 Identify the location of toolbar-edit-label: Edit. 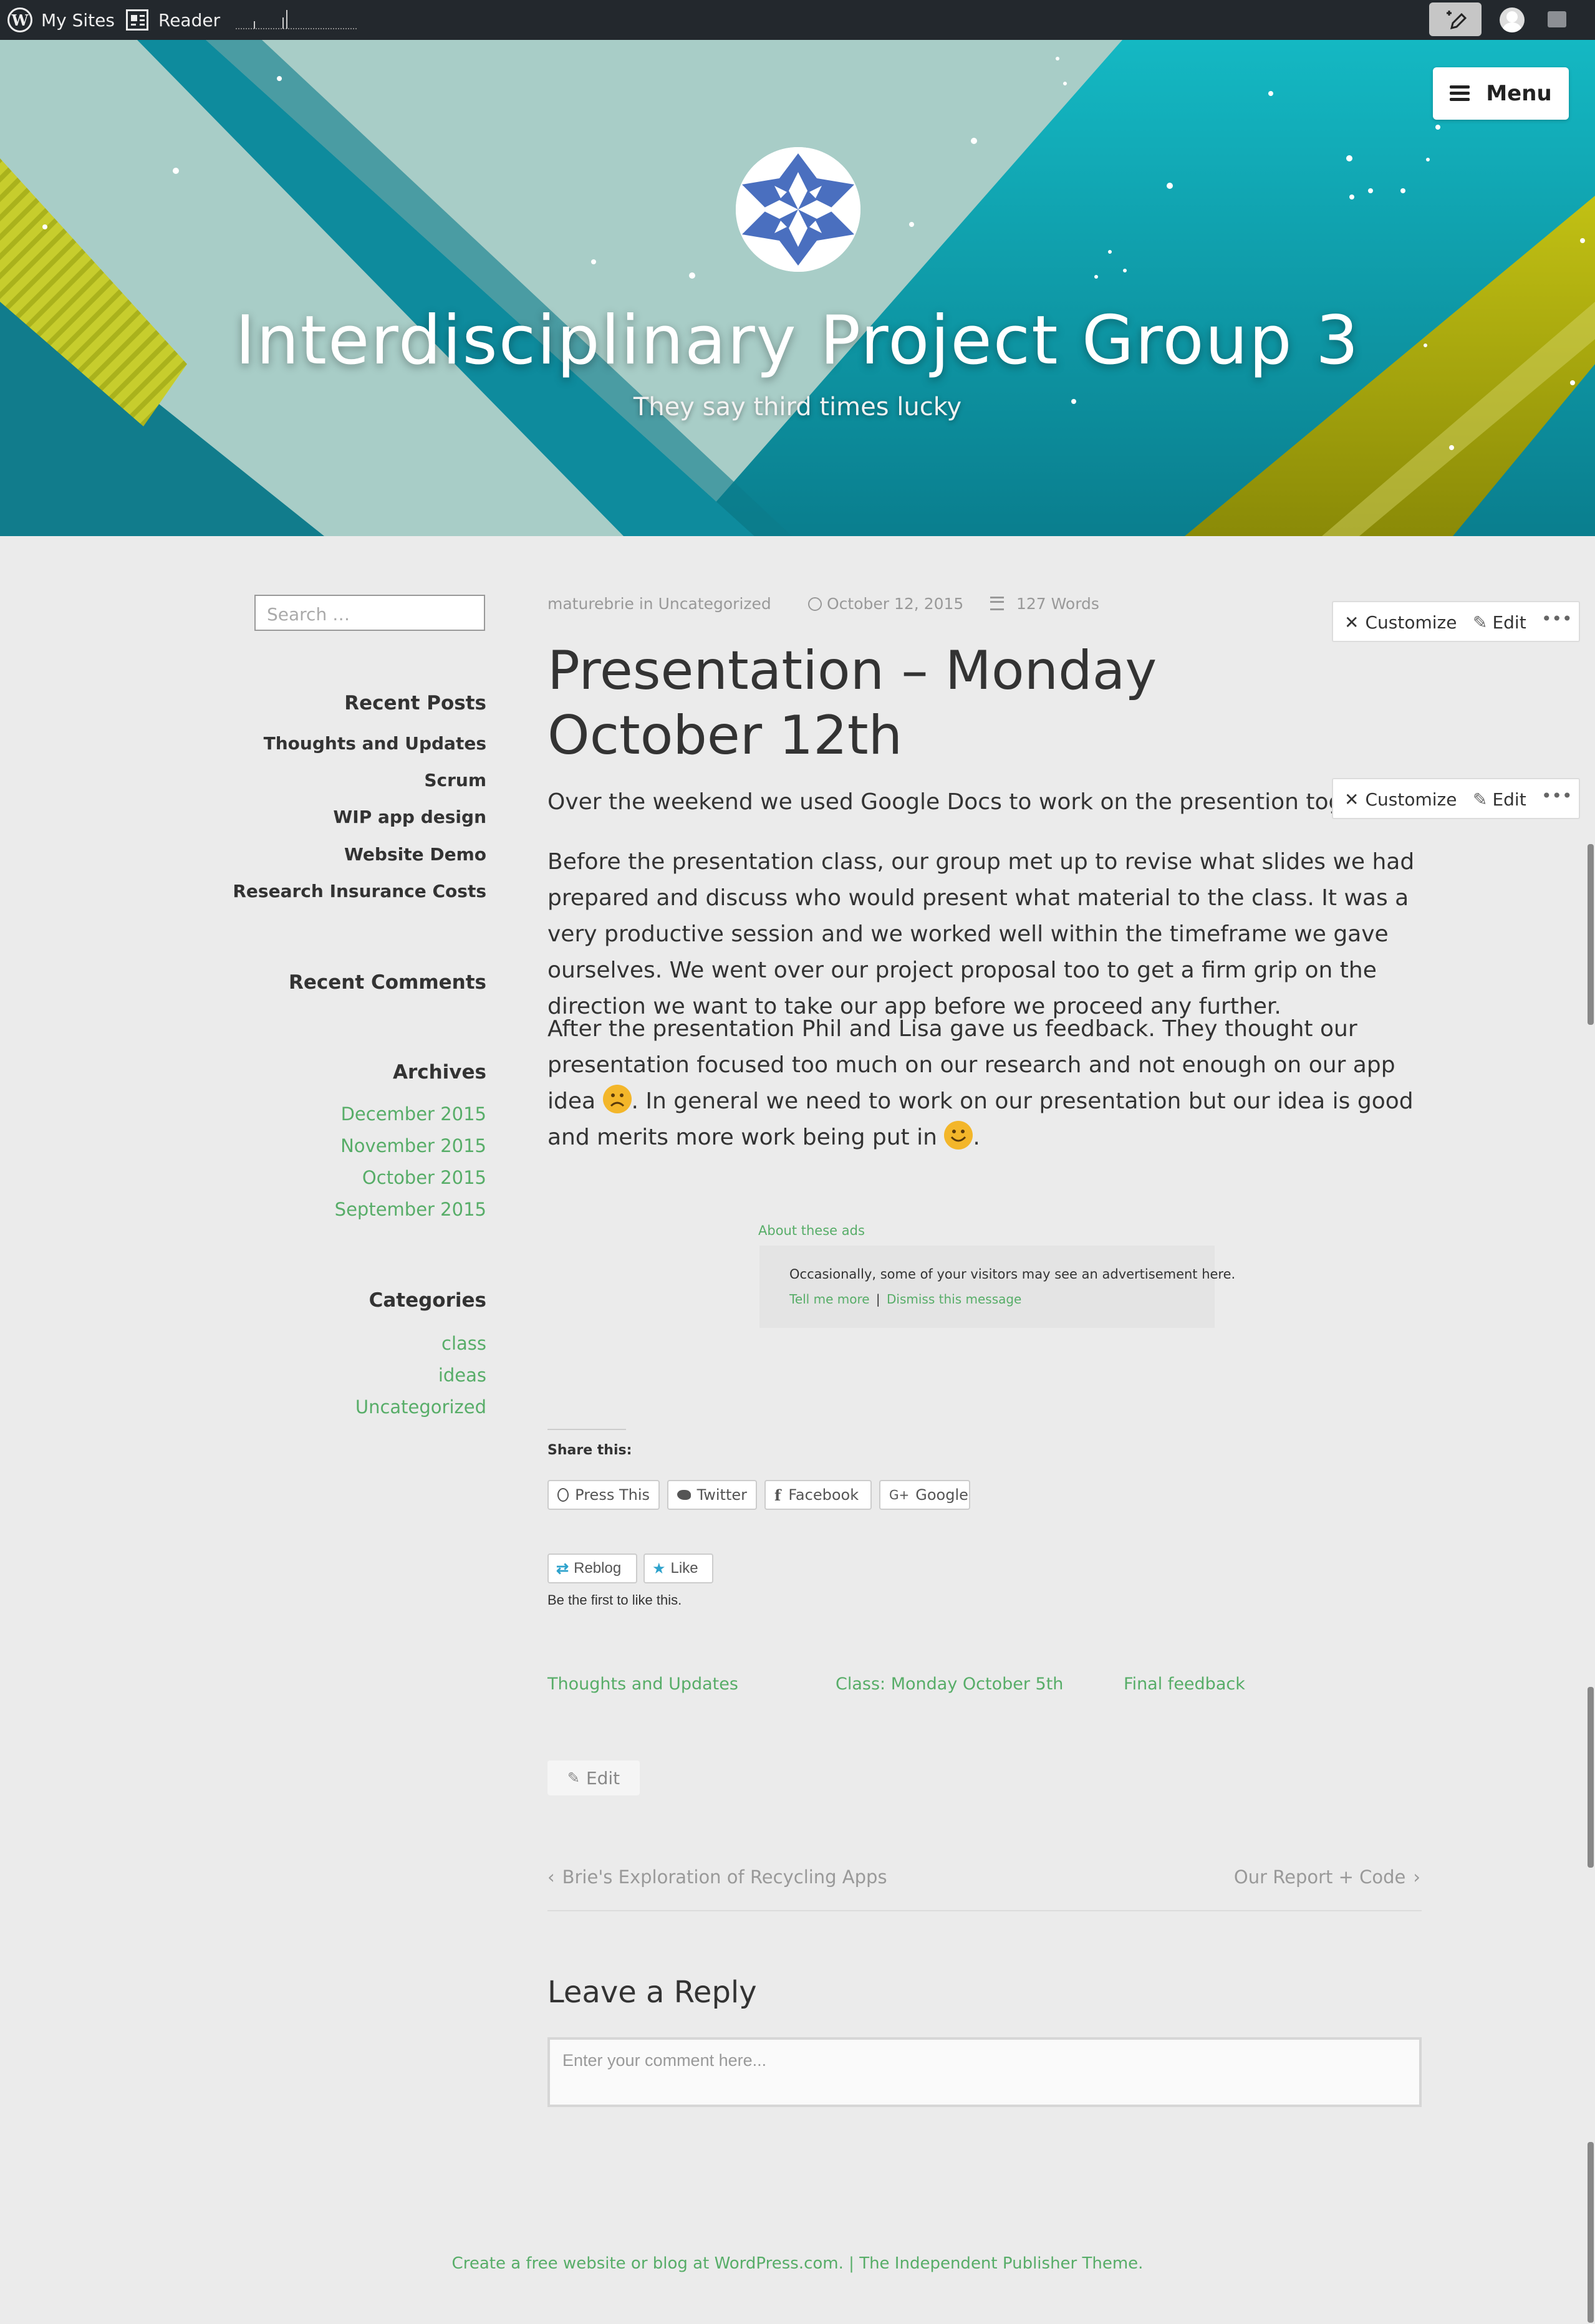
(1509, 799).